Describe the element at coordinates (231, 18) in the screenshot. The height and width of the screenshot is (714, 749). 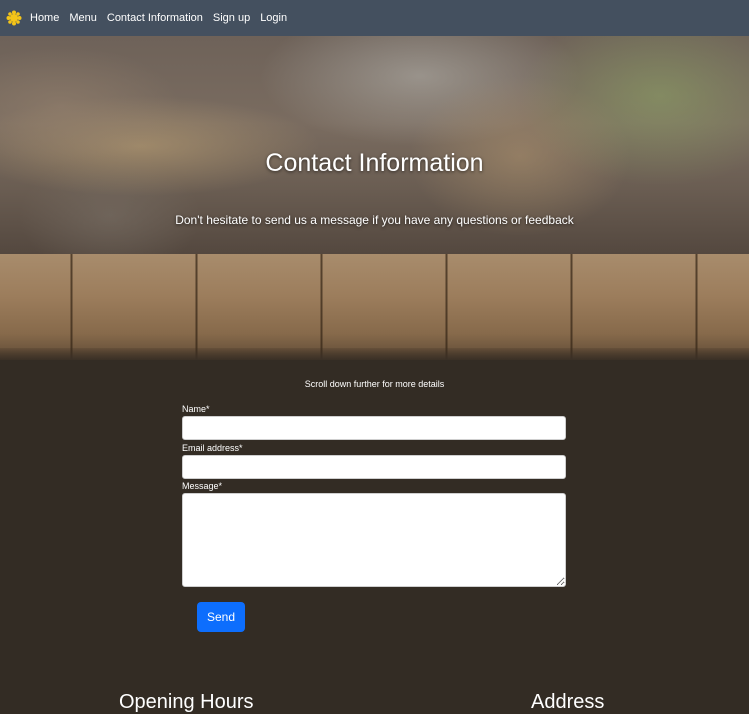
I see `nav-link-signup: Sign up` at that location.